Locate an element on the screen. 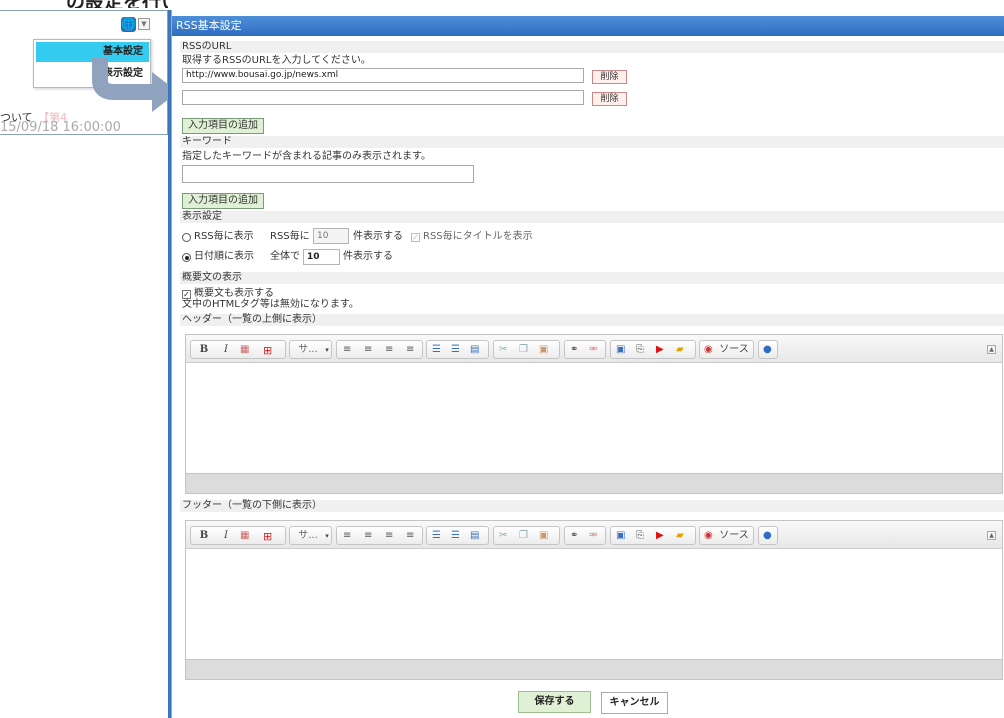 Image resolution: width=1004 pixels, height=718 pixels. rss-url-input-1: http://www.bousai.go.jp/news.xml is located at coordinates (383, 75).